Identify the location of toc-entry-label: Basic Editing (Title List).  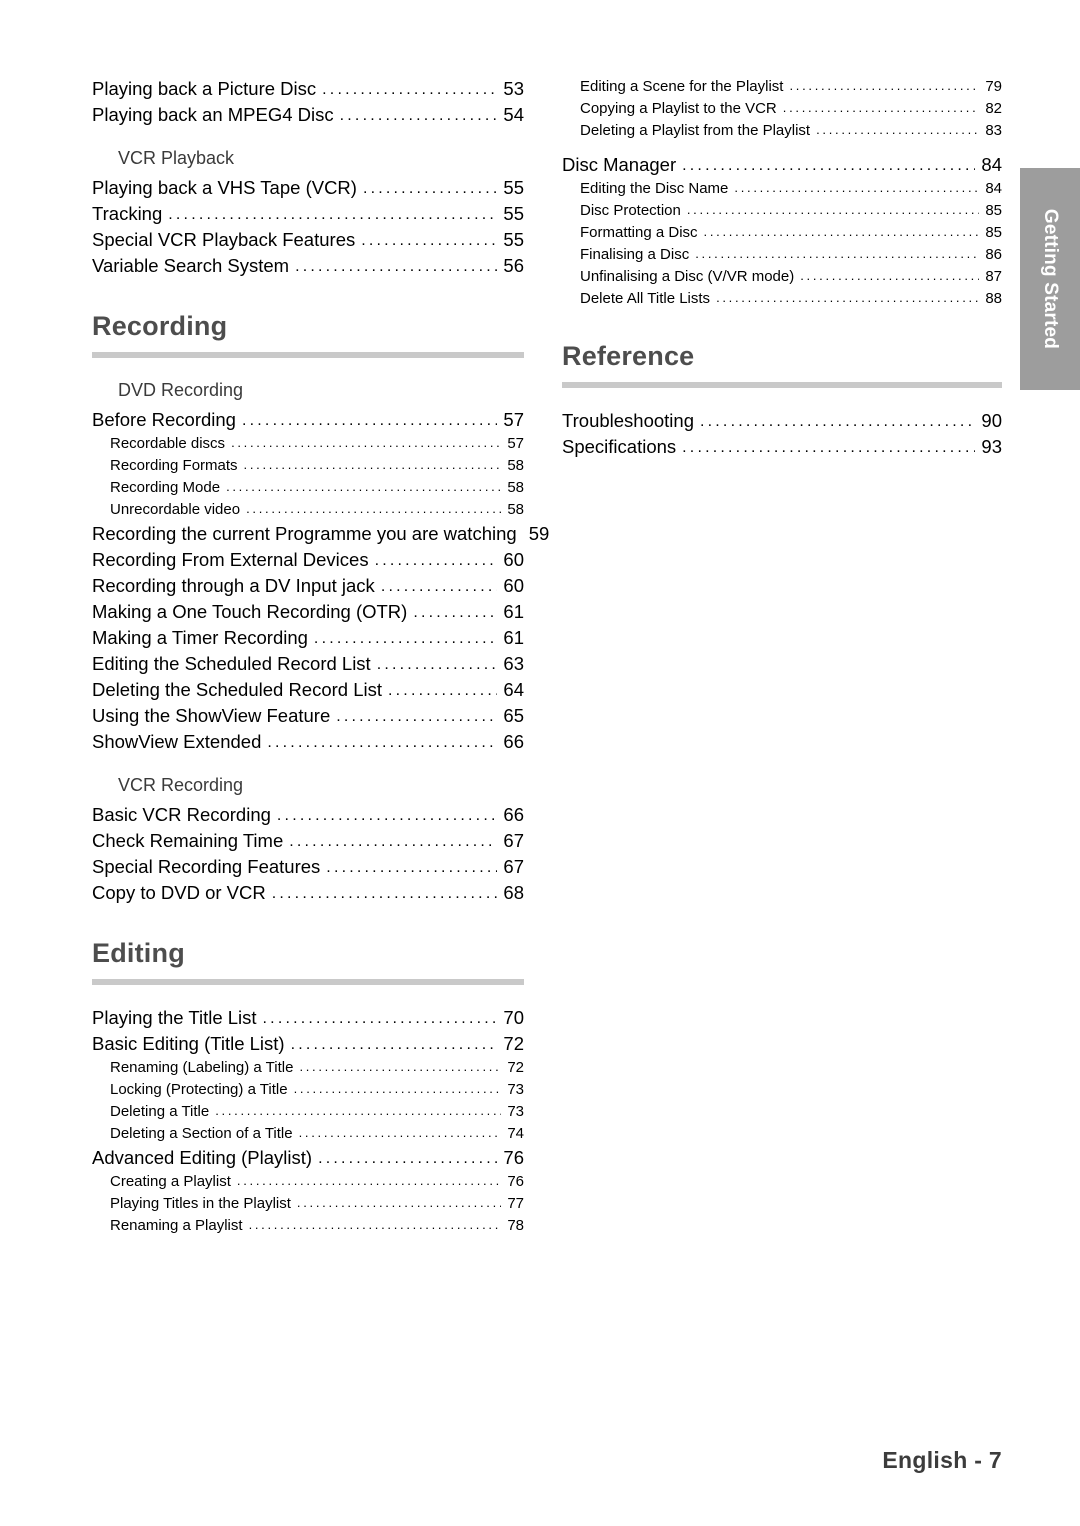
(188, 1043).